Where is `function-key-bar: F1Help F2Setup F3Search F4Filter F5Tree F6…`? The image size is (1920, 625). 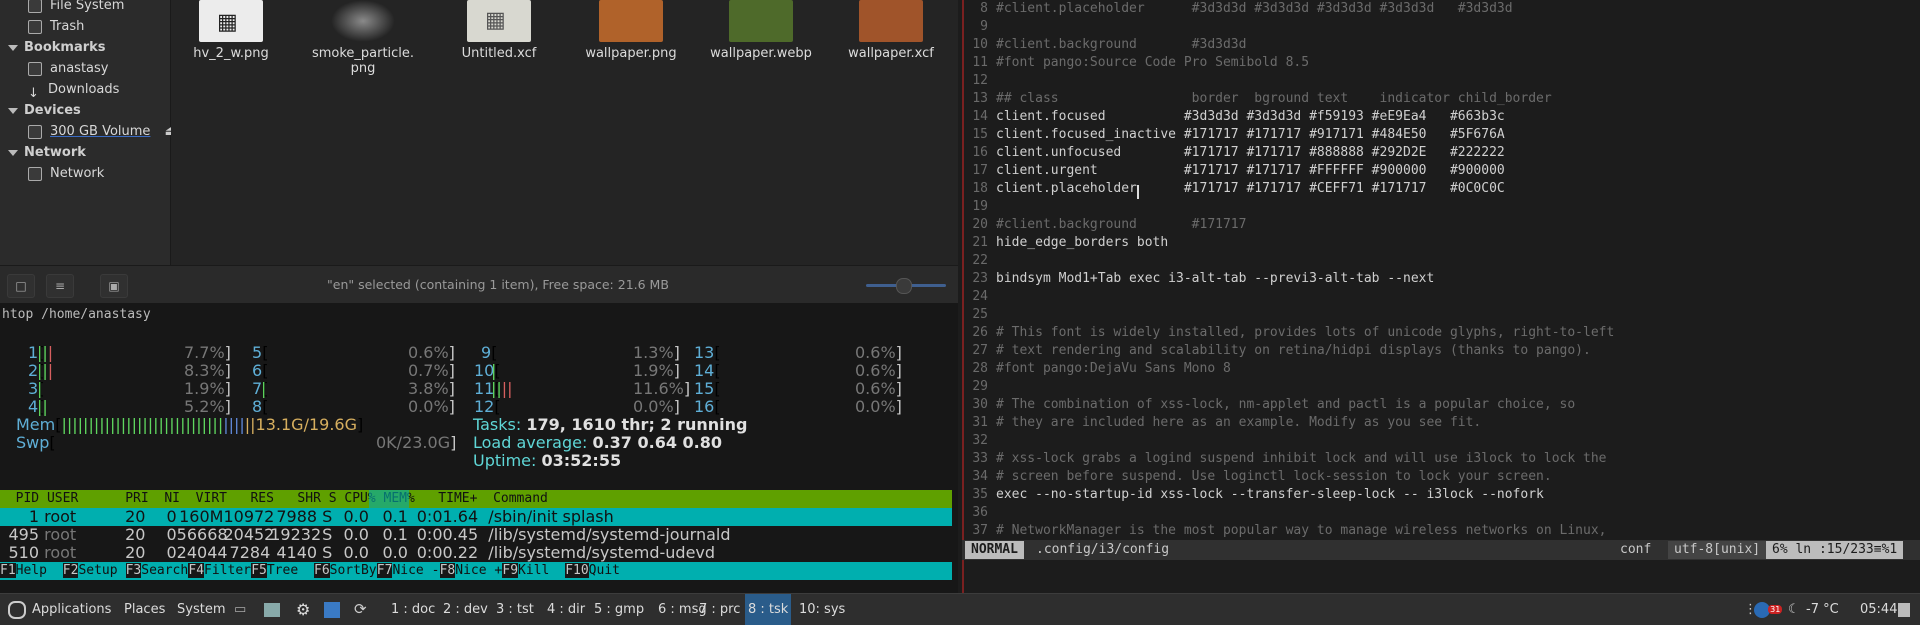
function-key-bar: F1Help F2Setup F3Search F4Filter F5Tree F6… is located at coordinates (476, 571).